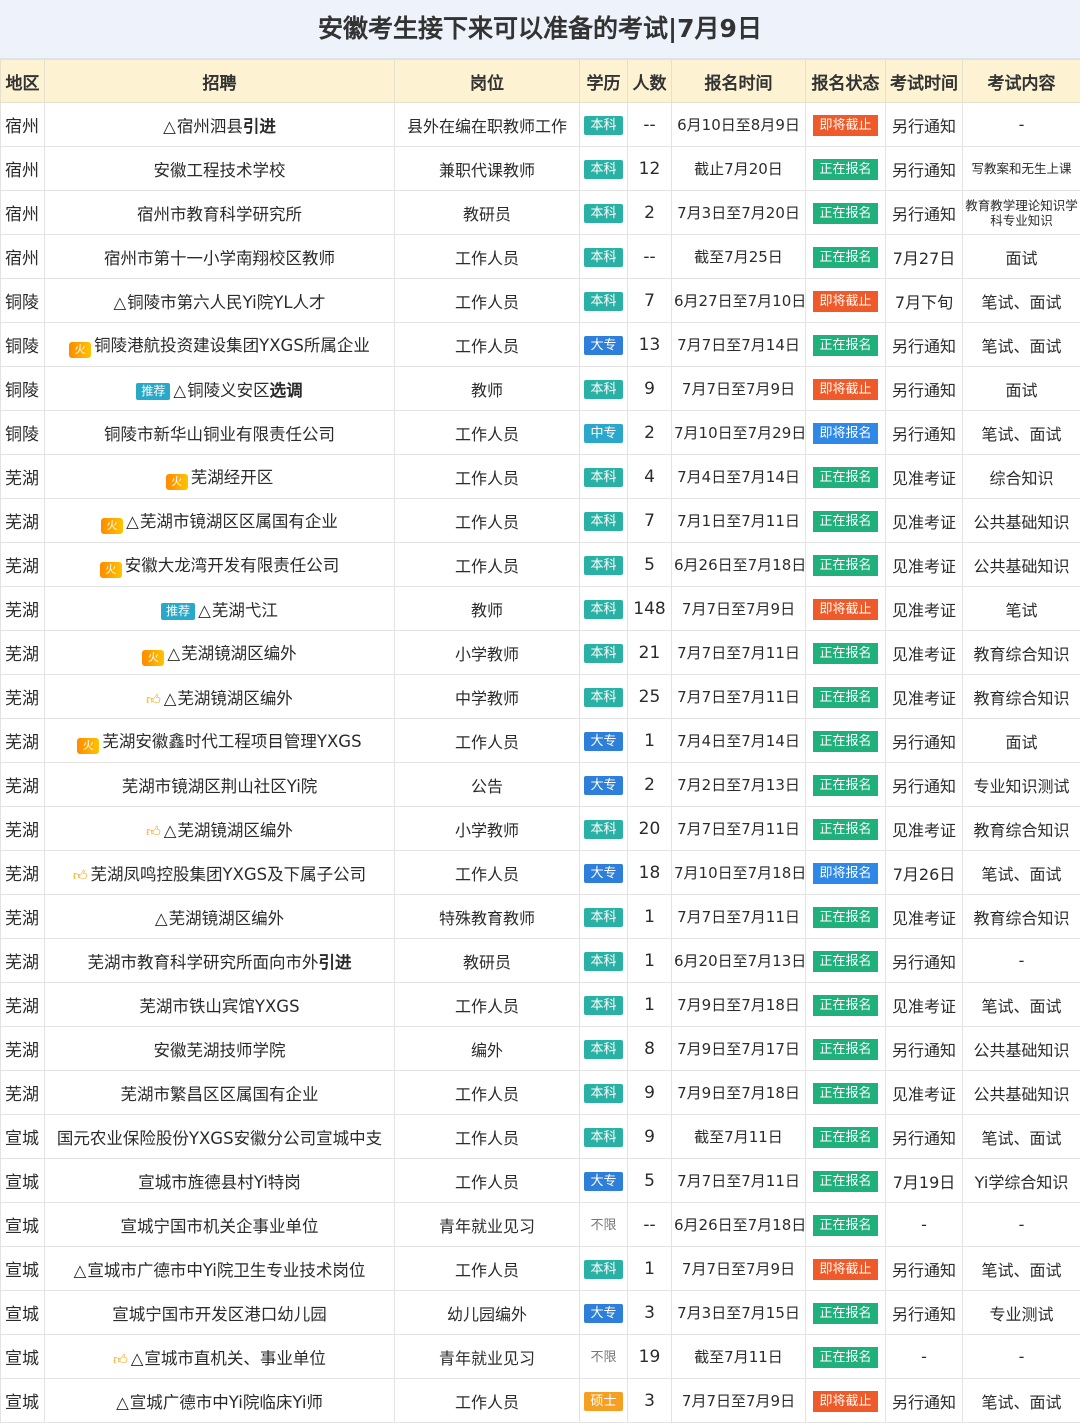 This screenshot has width=1080, height=1423. I want to click on cell-recruit: 火芜湖经开区, so click(220, 477).